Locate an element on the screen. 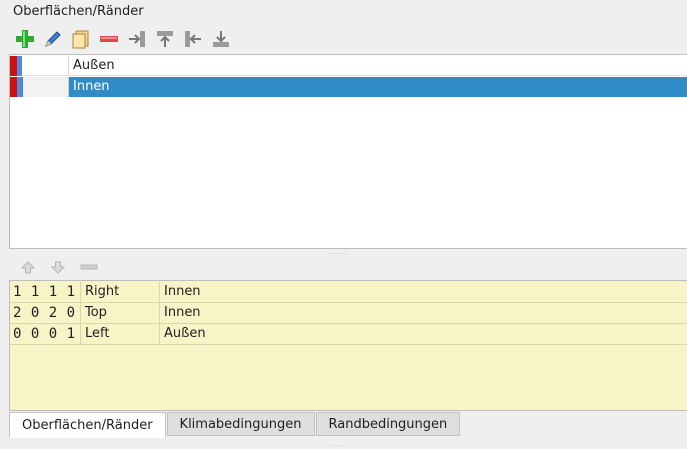  align-top-button is located at coordinates (165, 39).